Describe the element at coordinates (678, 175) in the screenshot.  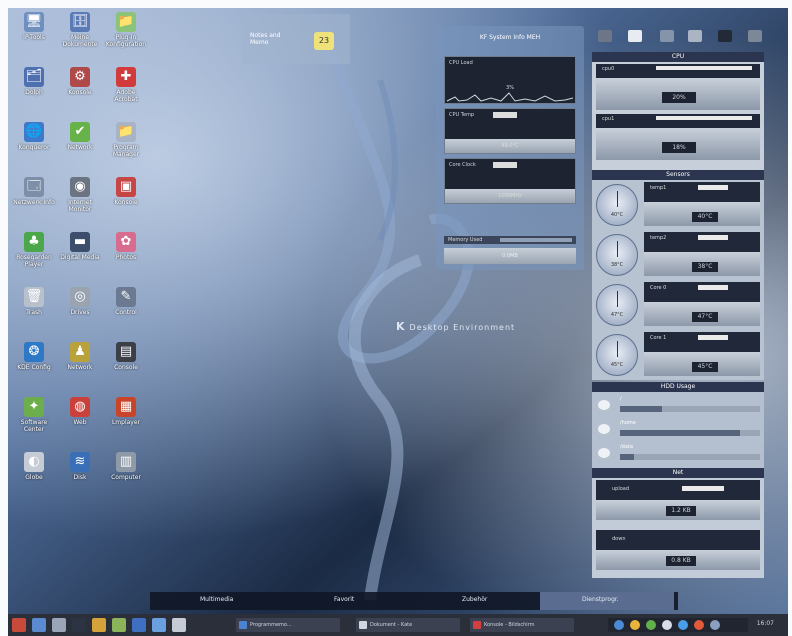
I see `sensors-section-header: Sensors` at that location.